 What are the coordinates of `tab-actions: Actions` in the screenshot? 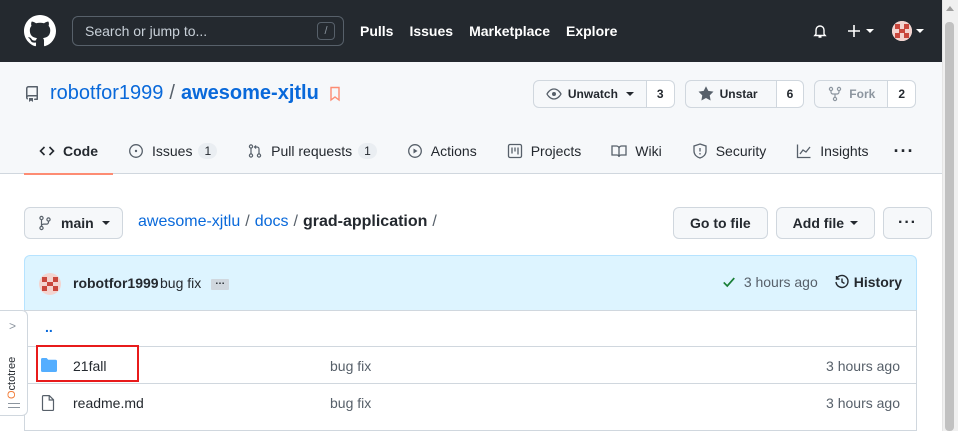 It's located at (442, 151).